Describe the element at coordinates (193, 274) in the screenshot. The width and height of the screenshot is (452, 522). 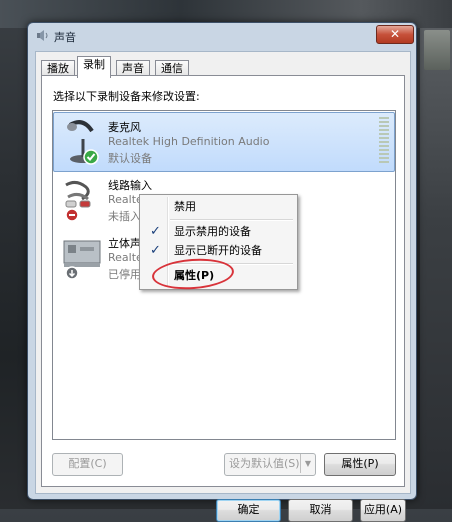
I see `red-annotation-circle` at that location.